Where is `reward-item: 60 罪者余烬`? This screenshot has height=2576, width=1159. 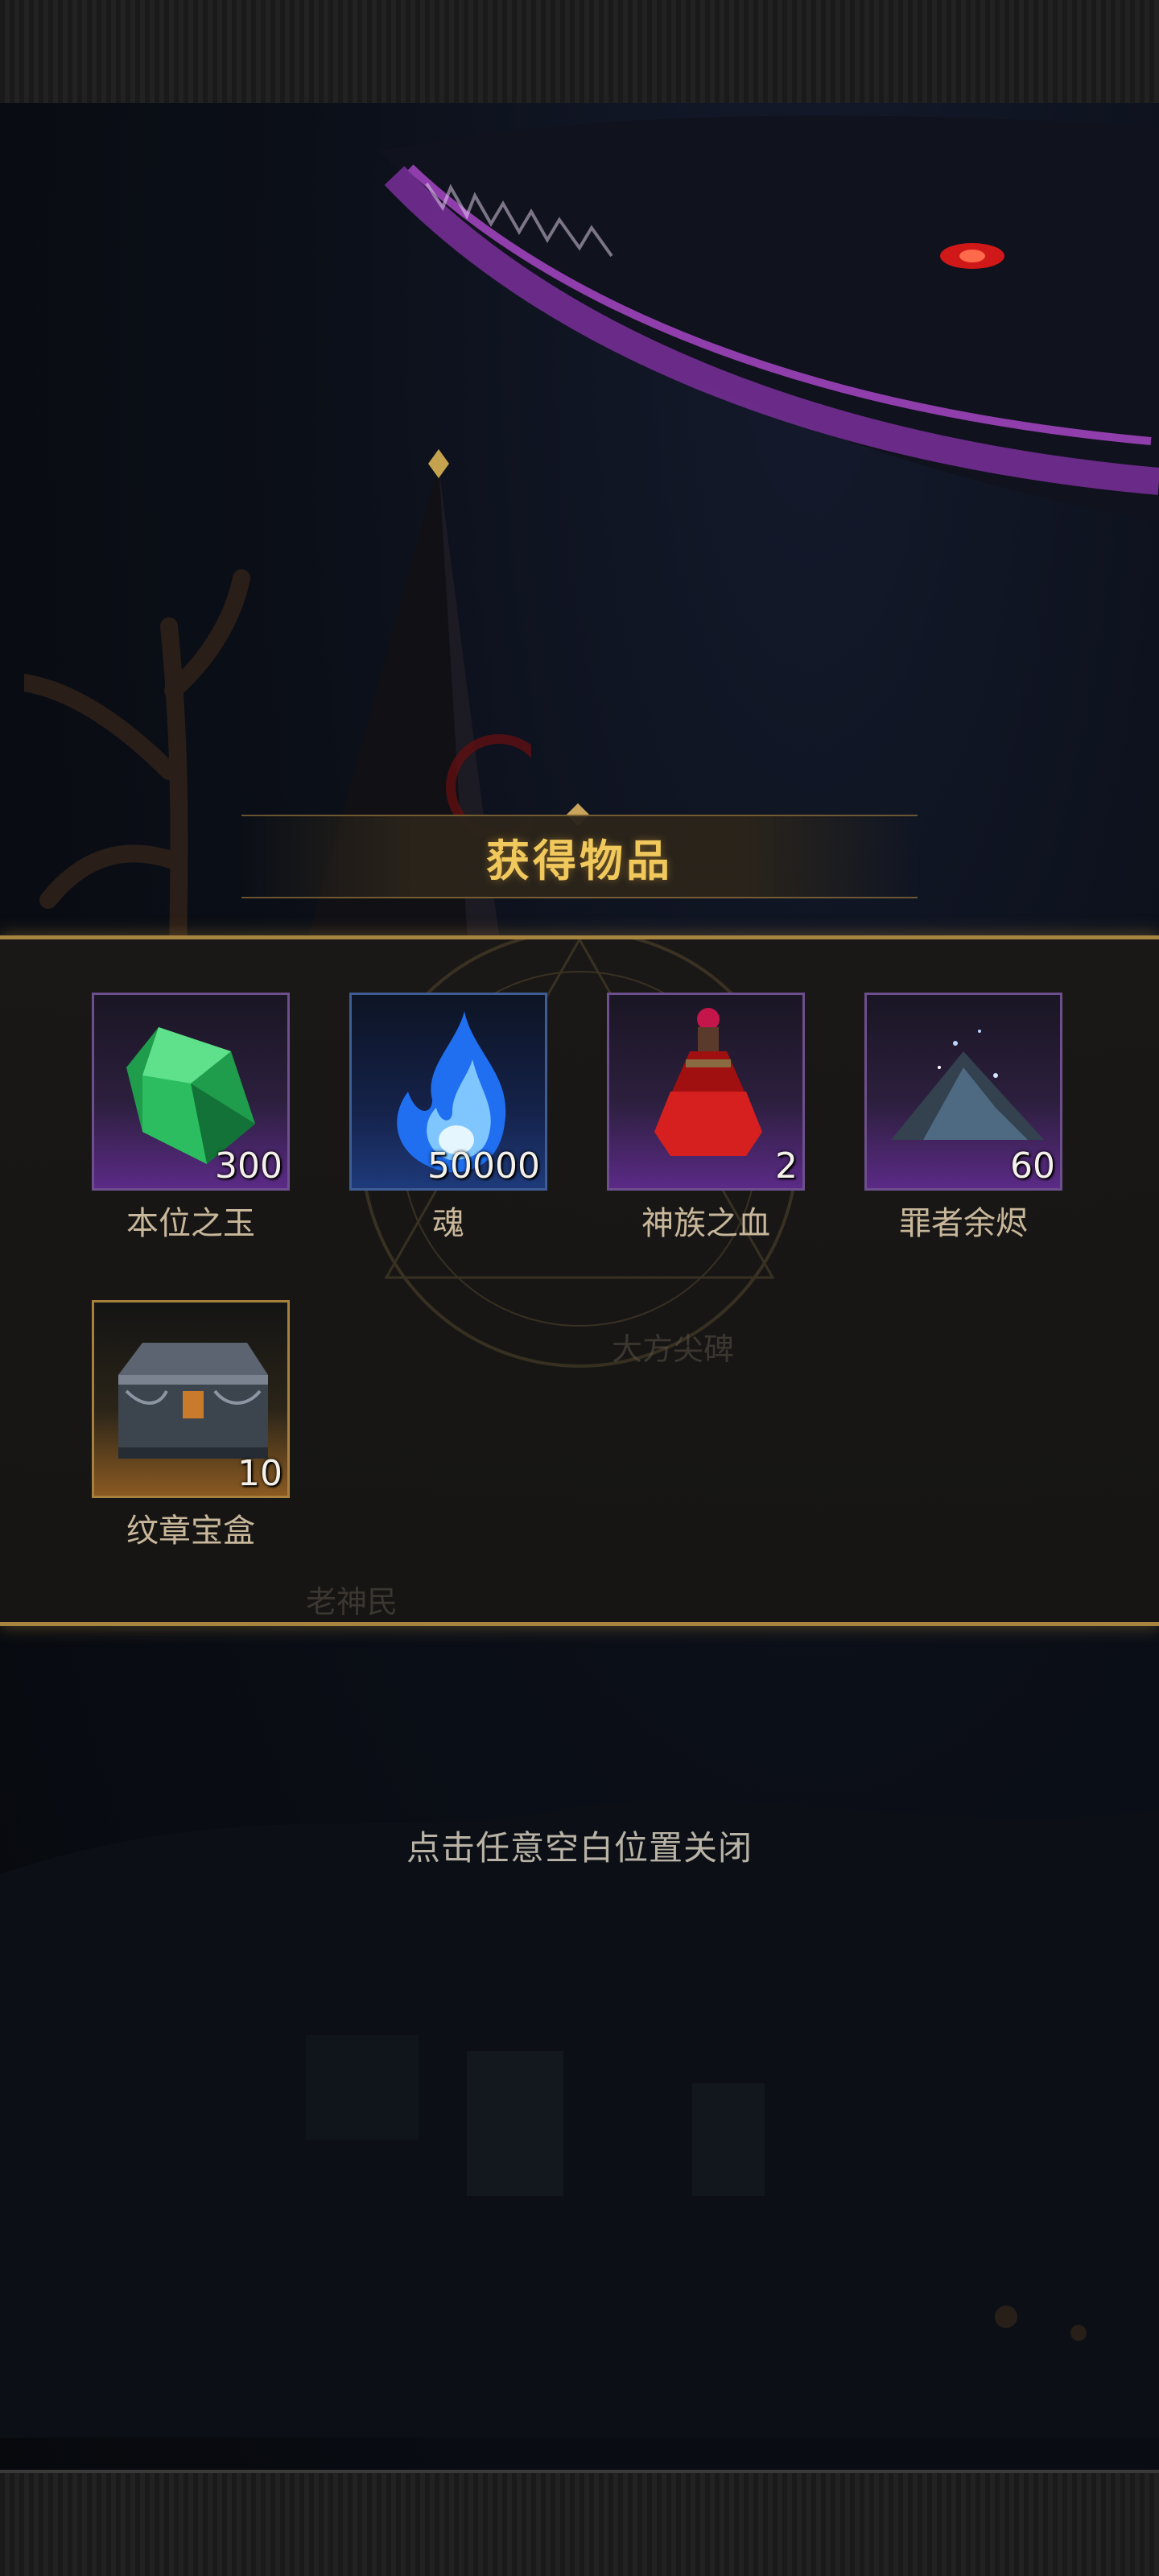
reward-item: 60 罪者余烬 is located at coordinates (963, 1118).